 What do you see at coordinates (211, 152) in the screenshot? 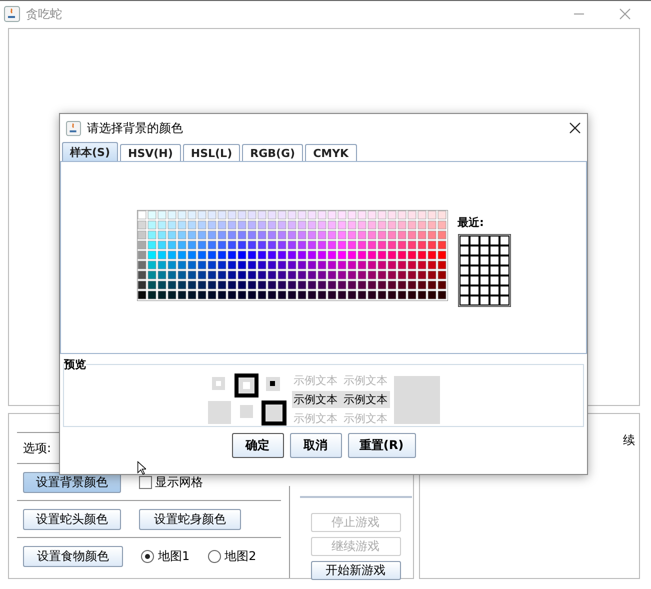
I see `tab: HSL(L)` at bounding box center [211, 152].